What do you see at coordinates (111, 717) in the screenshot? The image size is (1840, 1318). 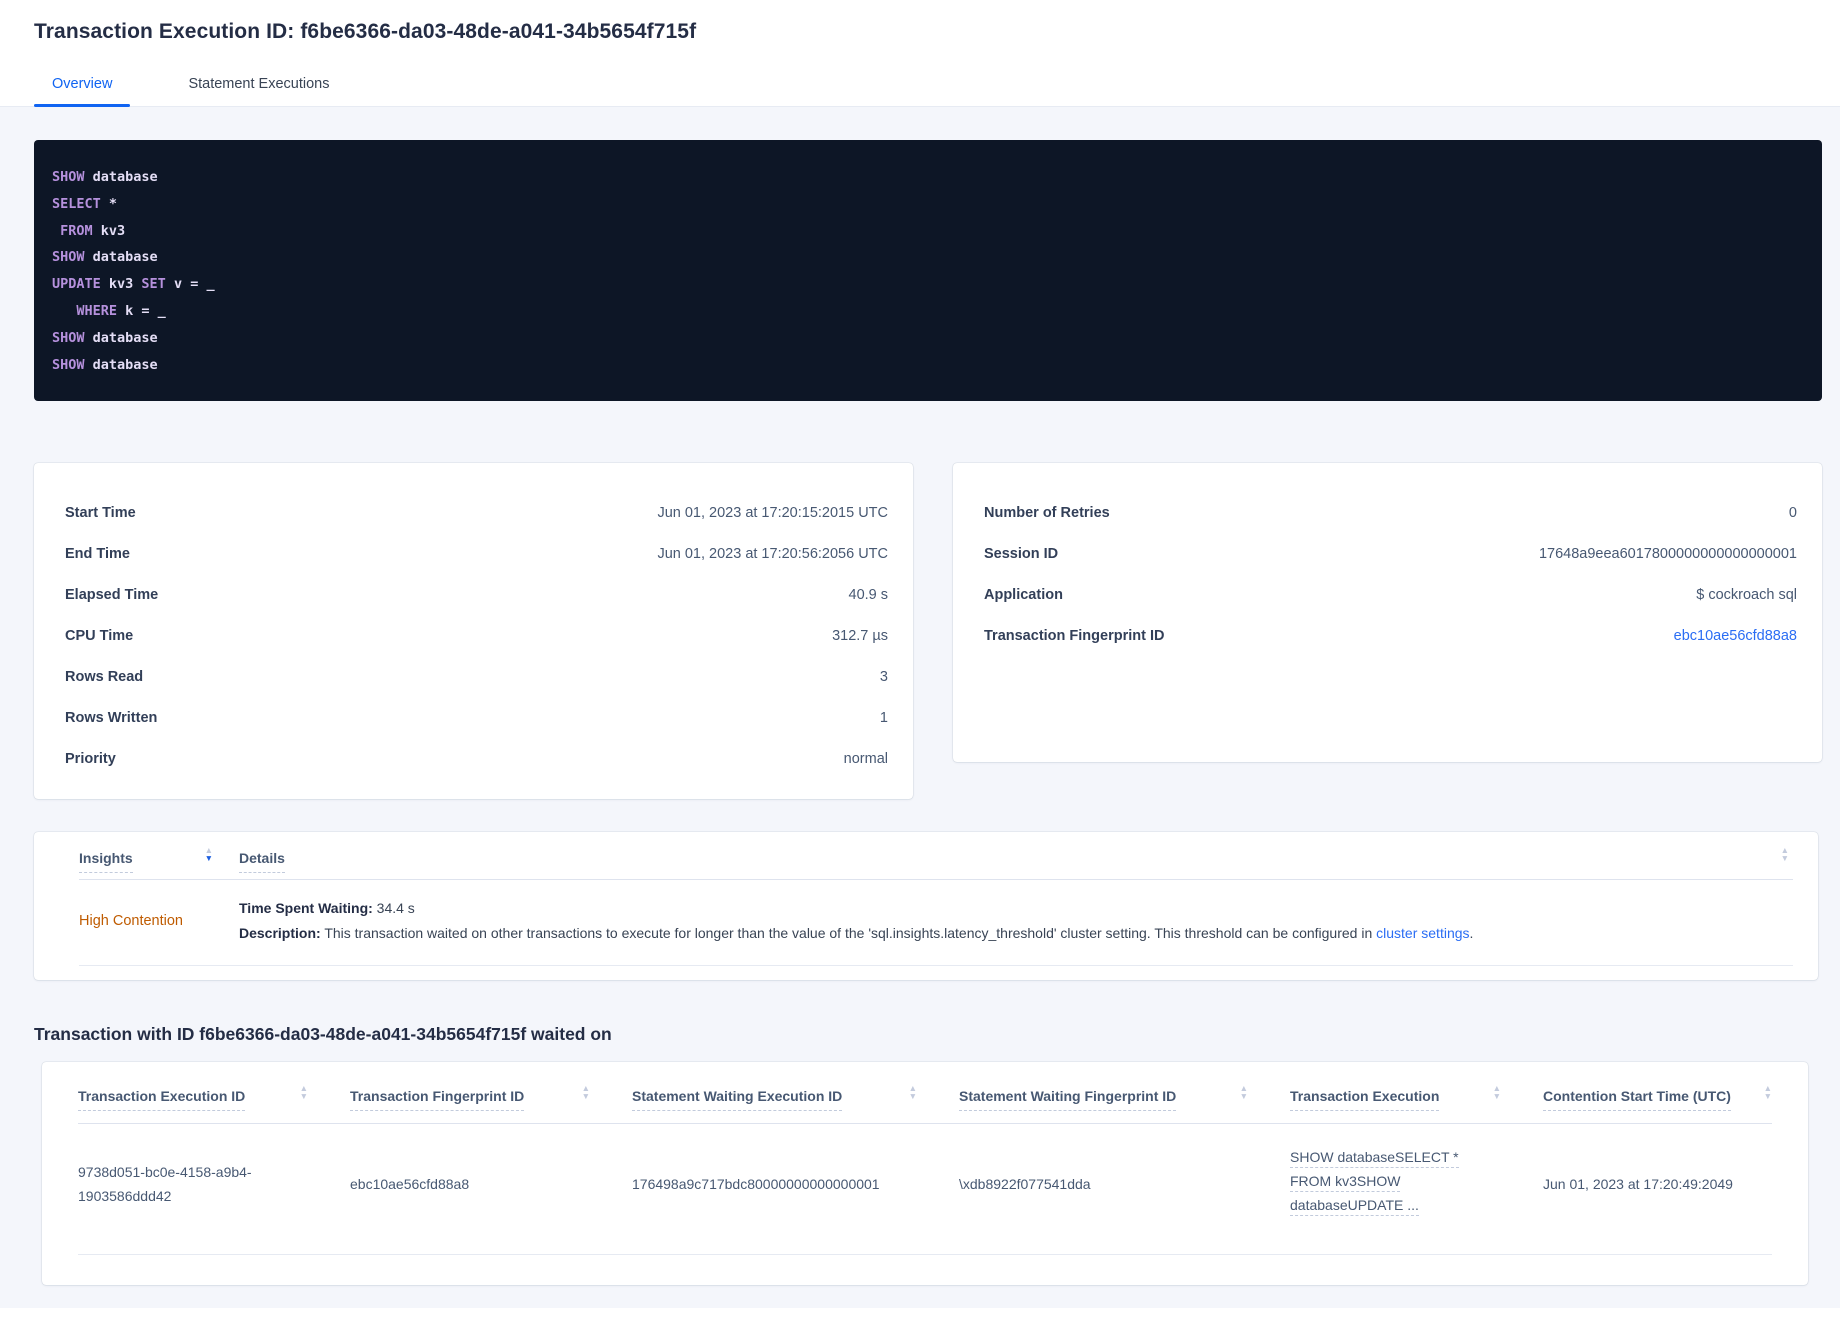 I see `row-label: Rows Written` at bounding box center [111, 717].